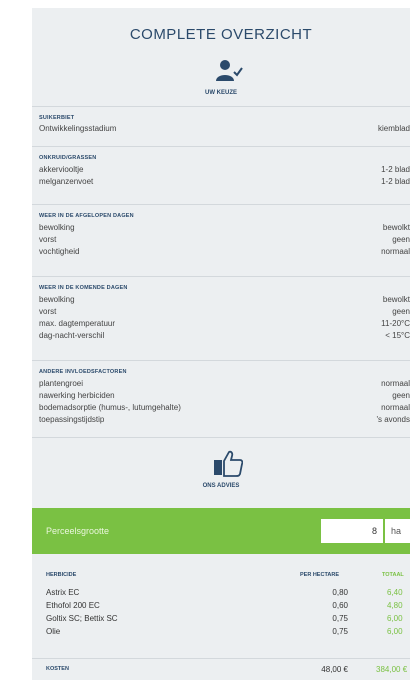  What do you see at coordinates (57, 118) in the screenshot?
I see `section-heading: SUIKERBIET` at bounding box center [57, 118].